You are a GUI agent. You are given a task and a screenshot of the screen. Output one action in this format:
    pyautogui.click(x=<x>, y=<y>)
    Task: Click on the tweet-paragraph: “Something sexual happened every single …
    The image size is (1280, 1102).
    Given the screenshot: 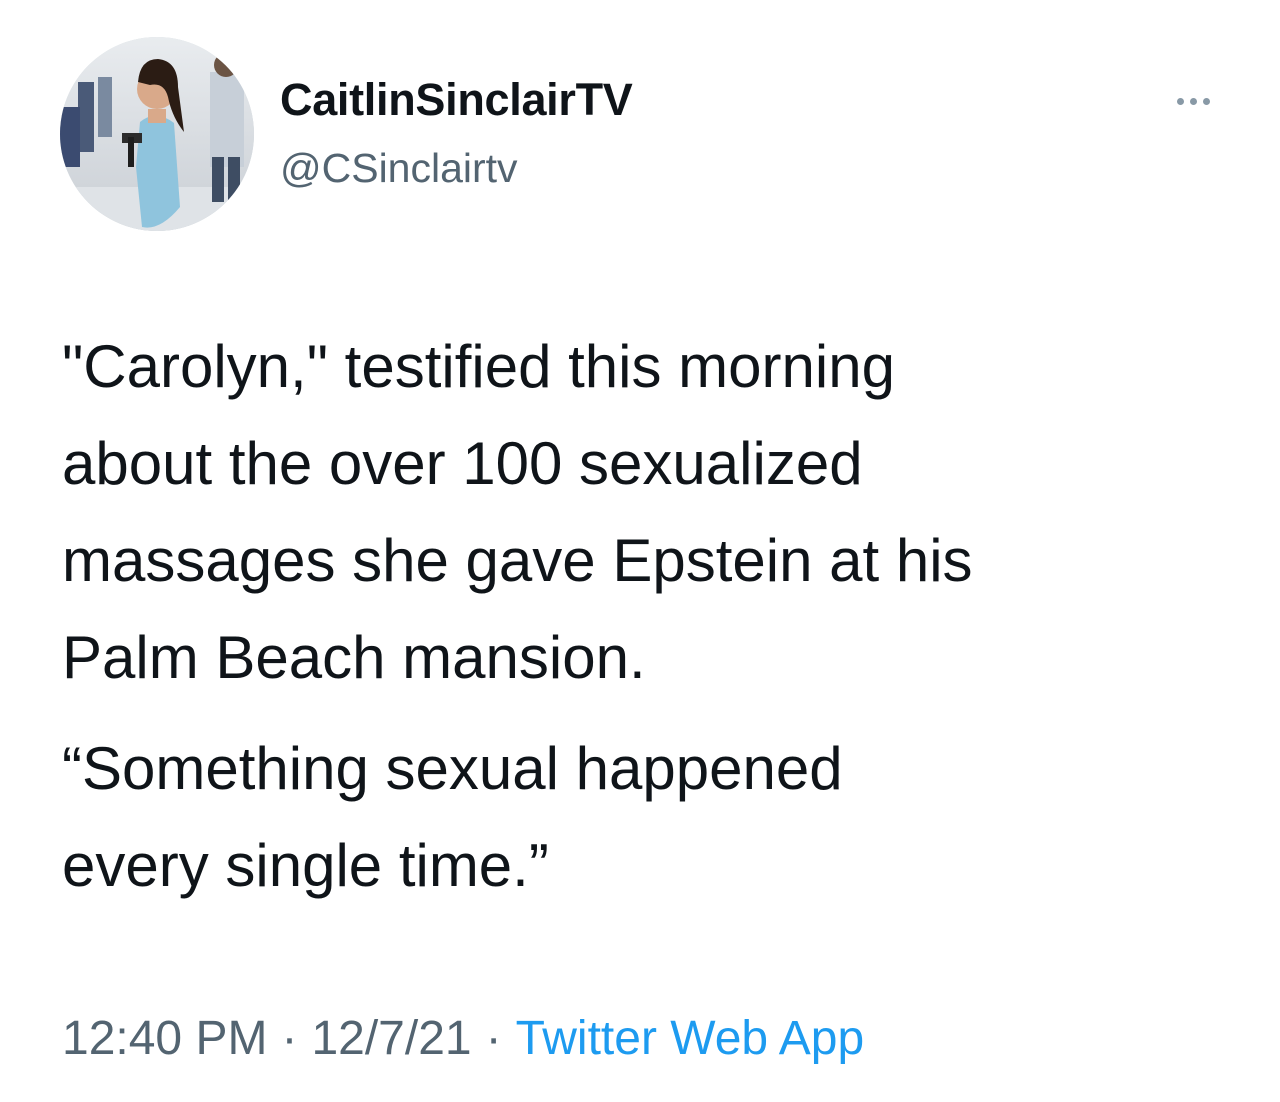 What is the action you would take?
    pyautogui.click(x=452, y=817)
    